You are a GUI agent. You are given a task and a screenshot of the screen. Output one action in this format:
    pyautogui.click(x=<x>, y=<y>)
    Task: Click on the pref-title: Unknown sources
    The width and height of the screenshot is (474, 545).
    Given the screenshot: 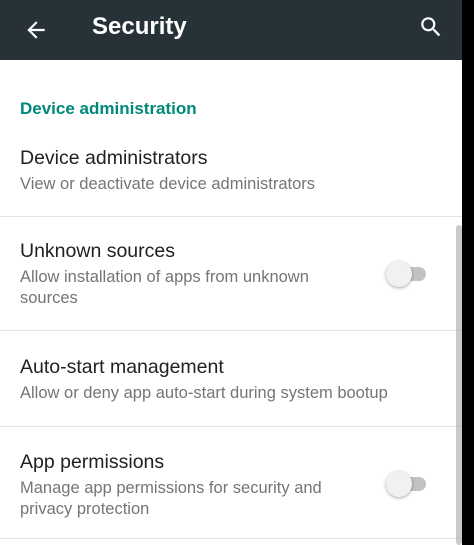 What is the action you would take?
    pyautogui.click(x=97, y=251)
    